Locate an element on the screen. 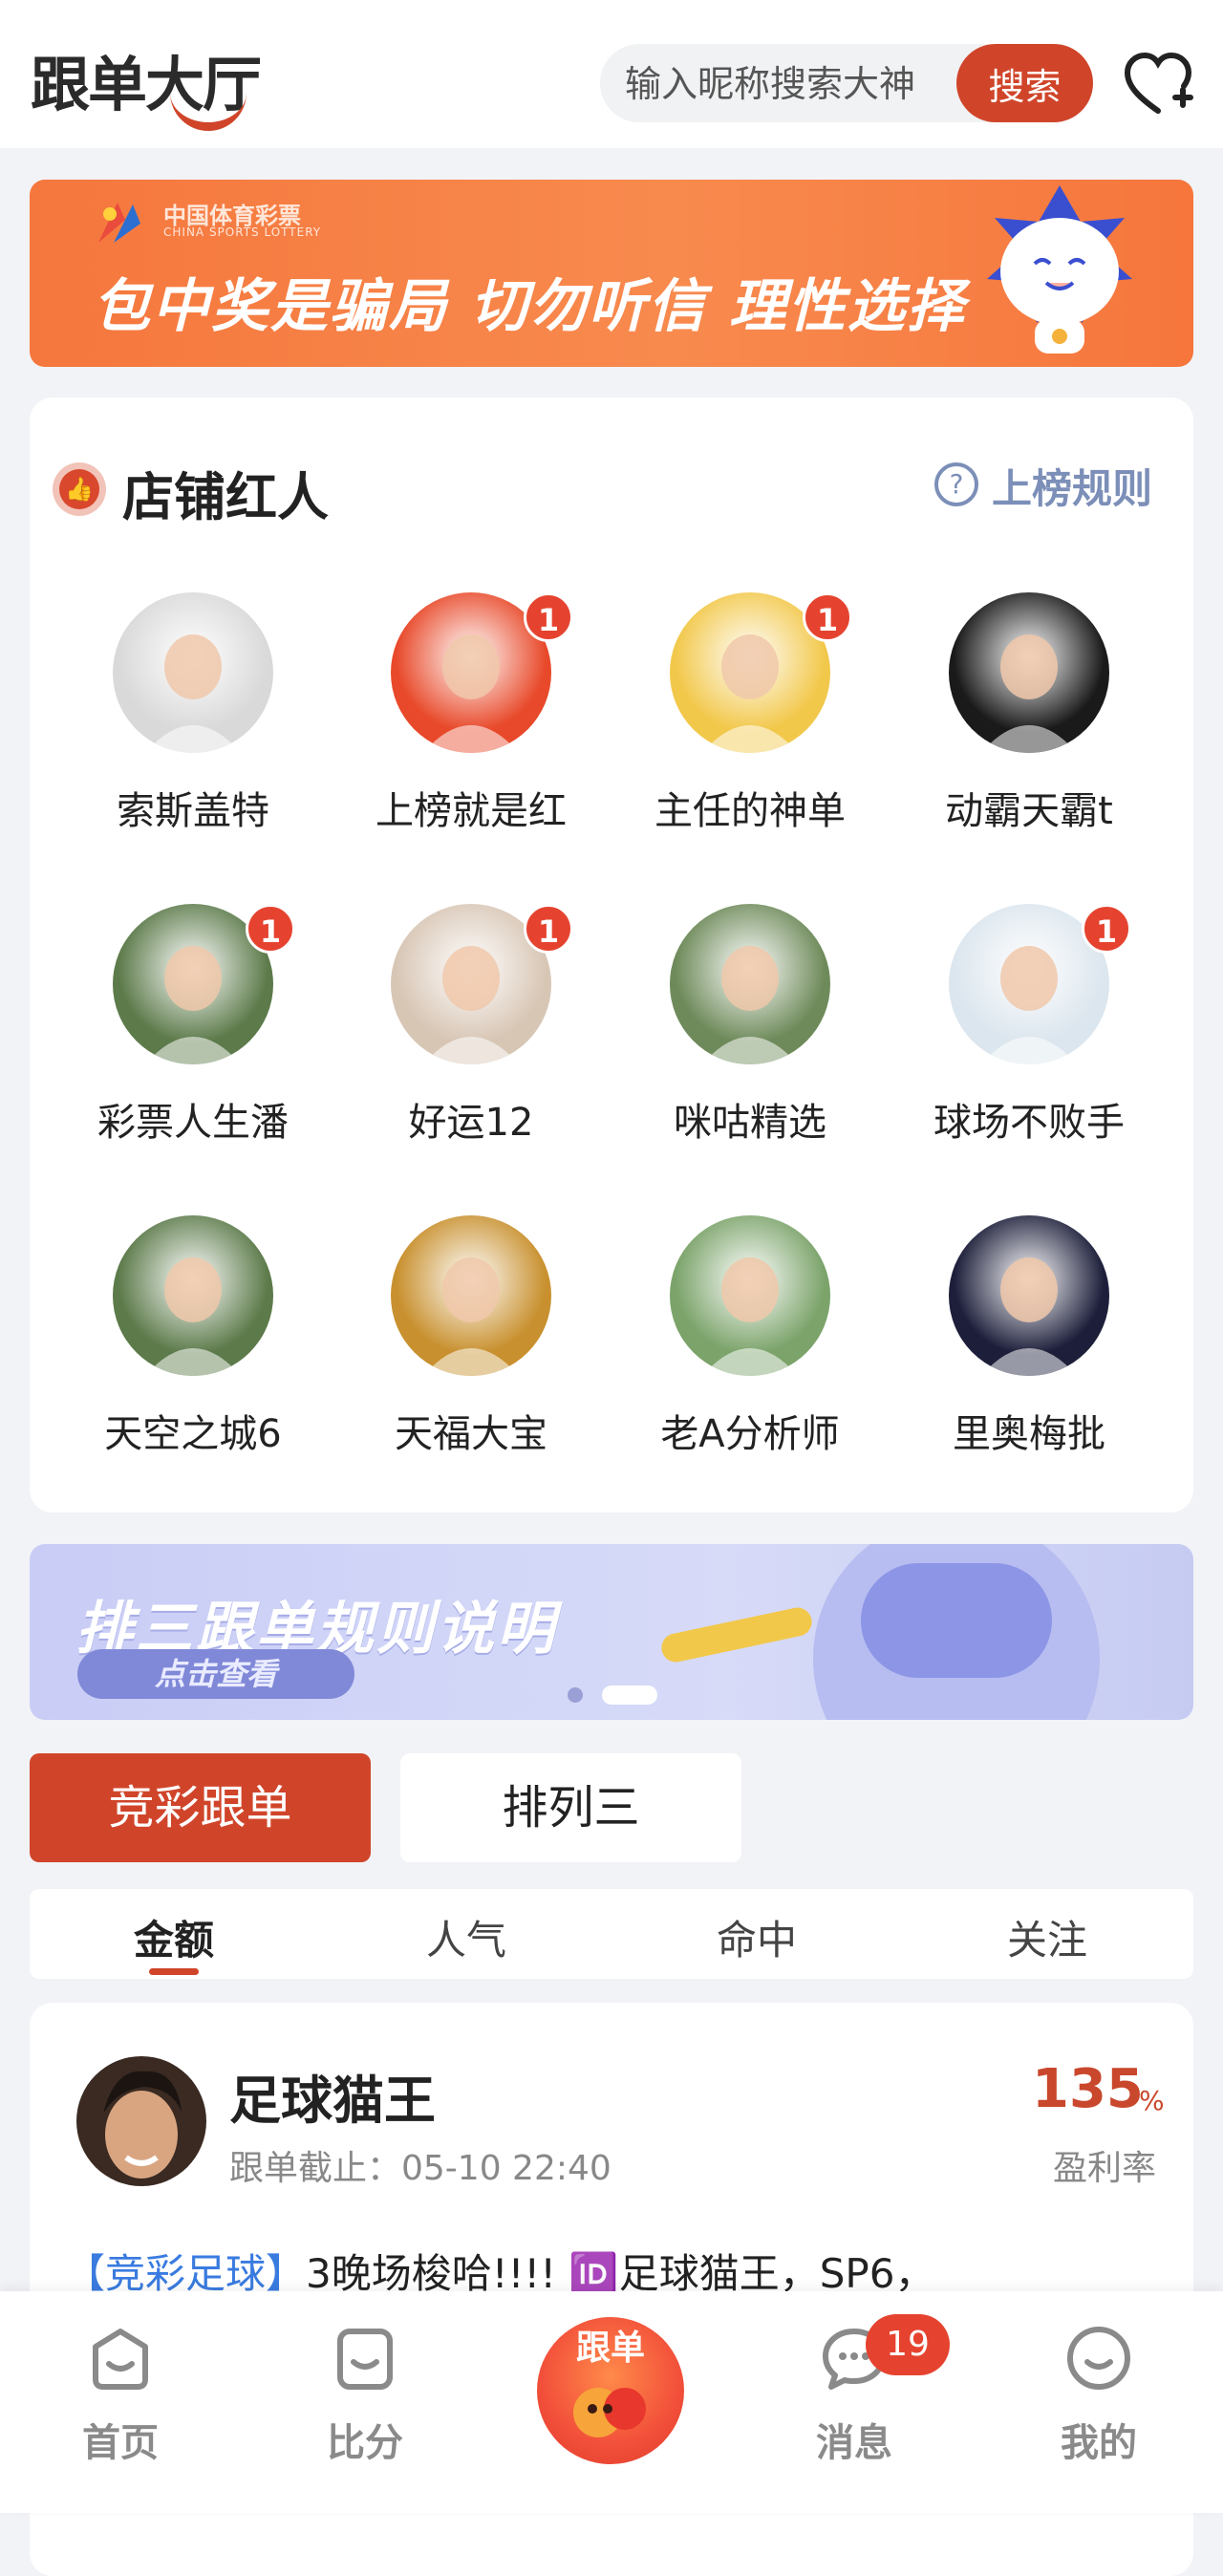 The height and width of the screenshot is (2576, 1223). home-icon is located at coordinates (120, 2359).